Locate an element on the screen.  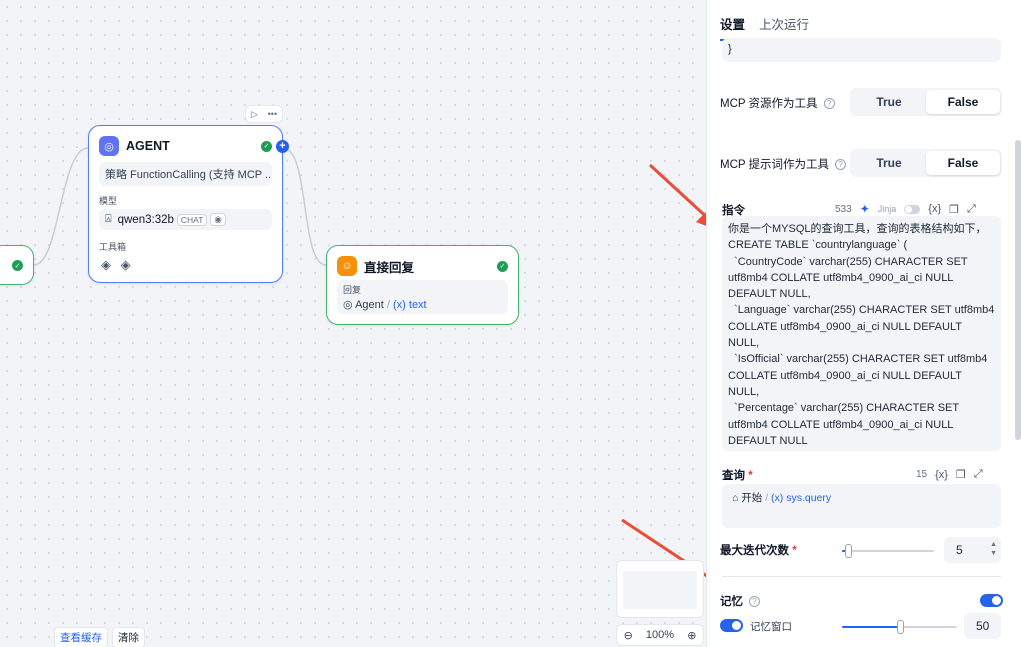
max-iter-input: 5 ▲ ▼ is located at coordinates (972, 550).